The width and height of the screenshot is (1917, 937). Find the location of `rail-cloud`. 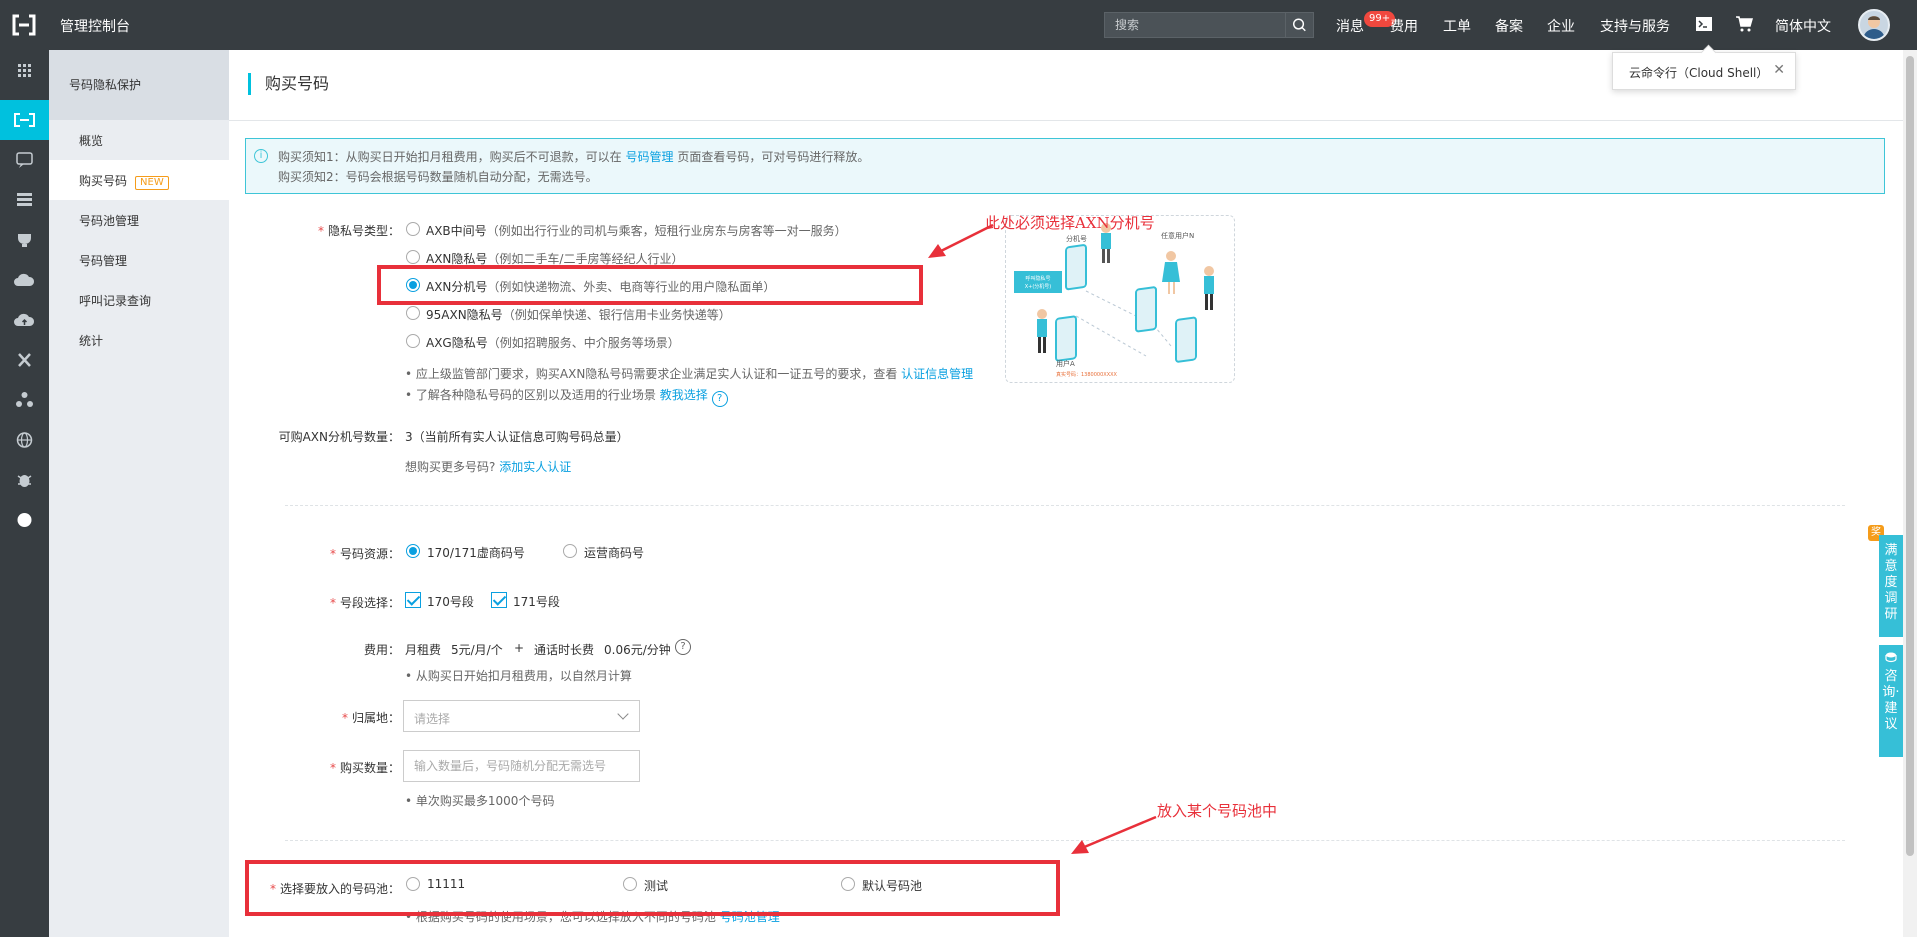

rail-cloud is located at coordinates (24, 280).